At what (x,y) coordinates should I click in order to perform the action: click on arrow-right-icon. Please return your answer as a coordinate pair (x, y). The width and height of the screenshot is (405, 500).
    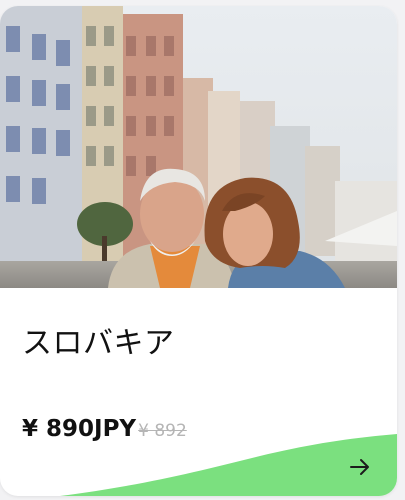
    Looking at the image, I should click on (359, 467).